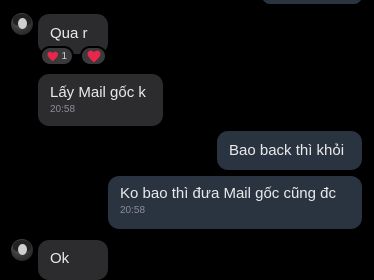 This screenshot has height=280, width=374. I want to click on message-text: Lấy Mail gốc k, so click(98, 92).